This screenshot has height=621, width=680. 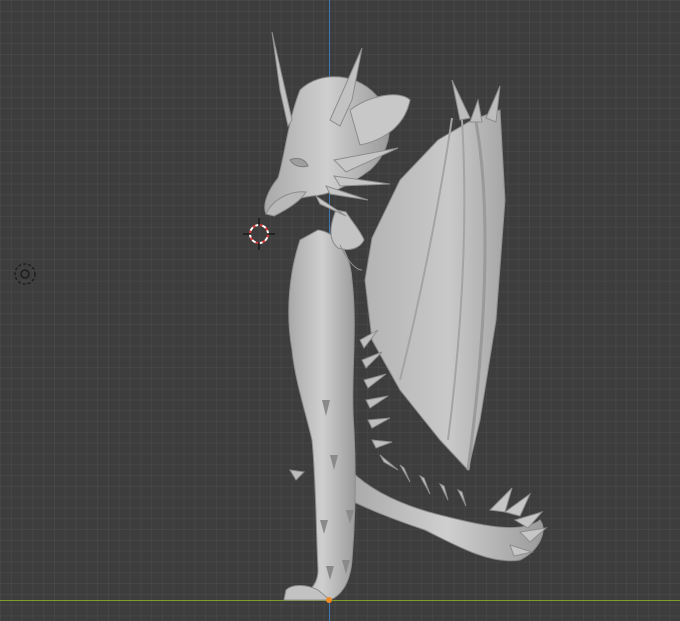 What do you see at coordinates (448, 515) in the screenshot?
I see `tail` at bounding box center [448, 515].